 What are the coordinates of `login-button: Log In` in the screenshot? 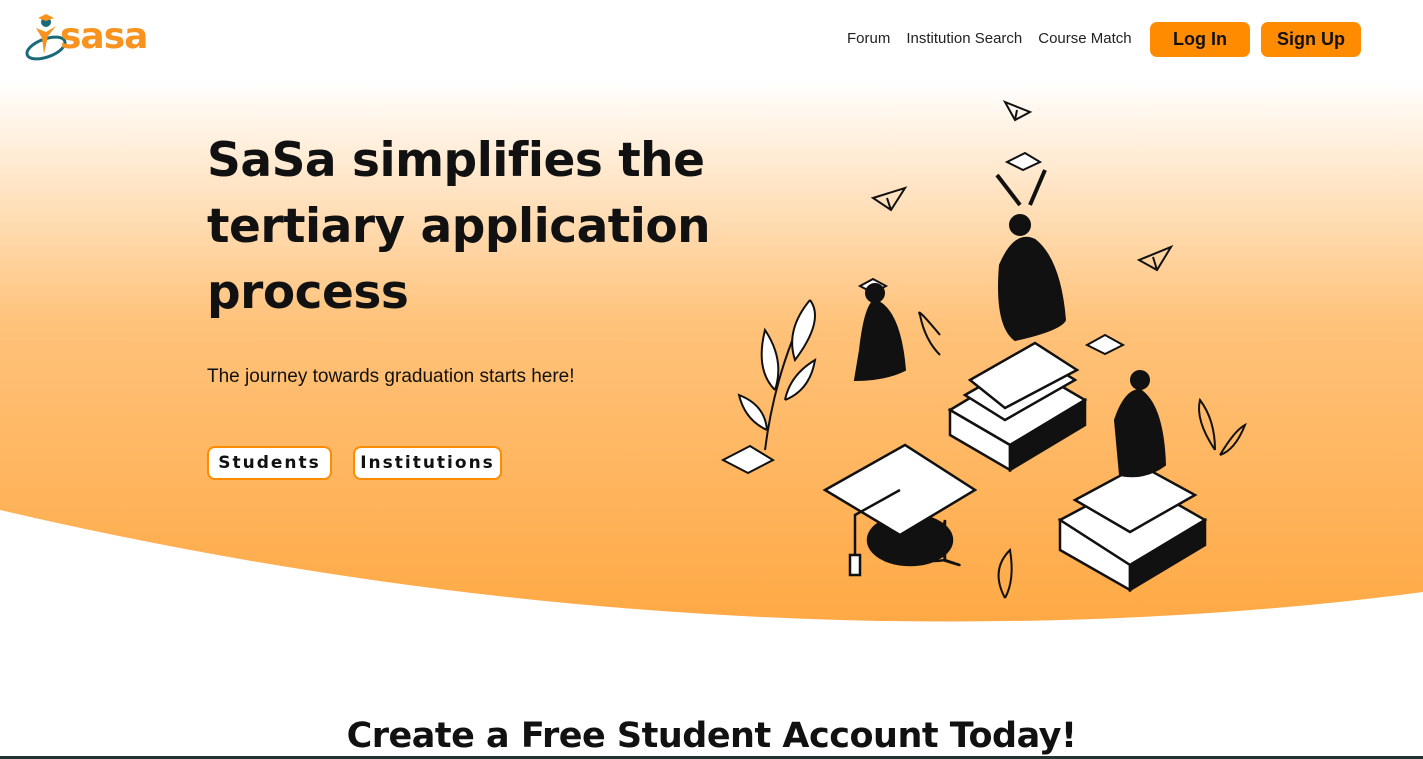 It's located at (1200, 39).